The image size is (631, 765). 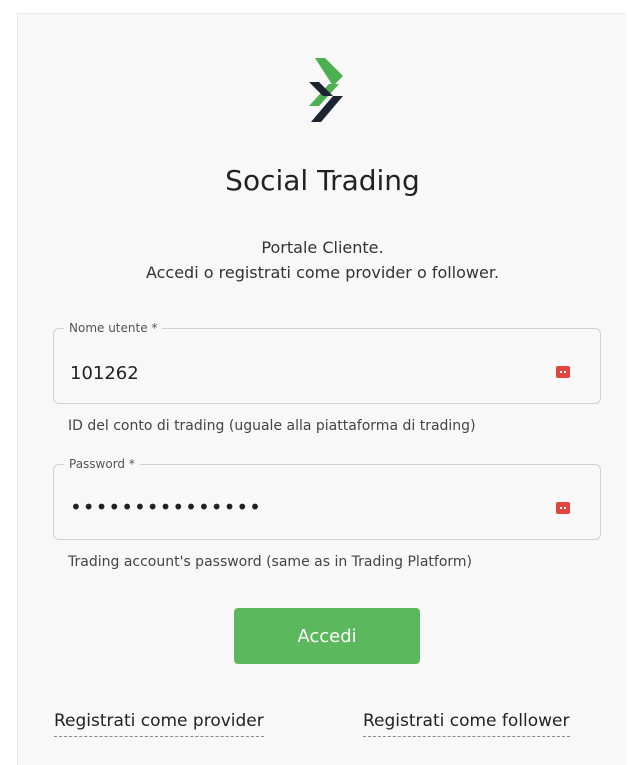 I want to click on brand-logo-icon, so click(x=326, y=90).